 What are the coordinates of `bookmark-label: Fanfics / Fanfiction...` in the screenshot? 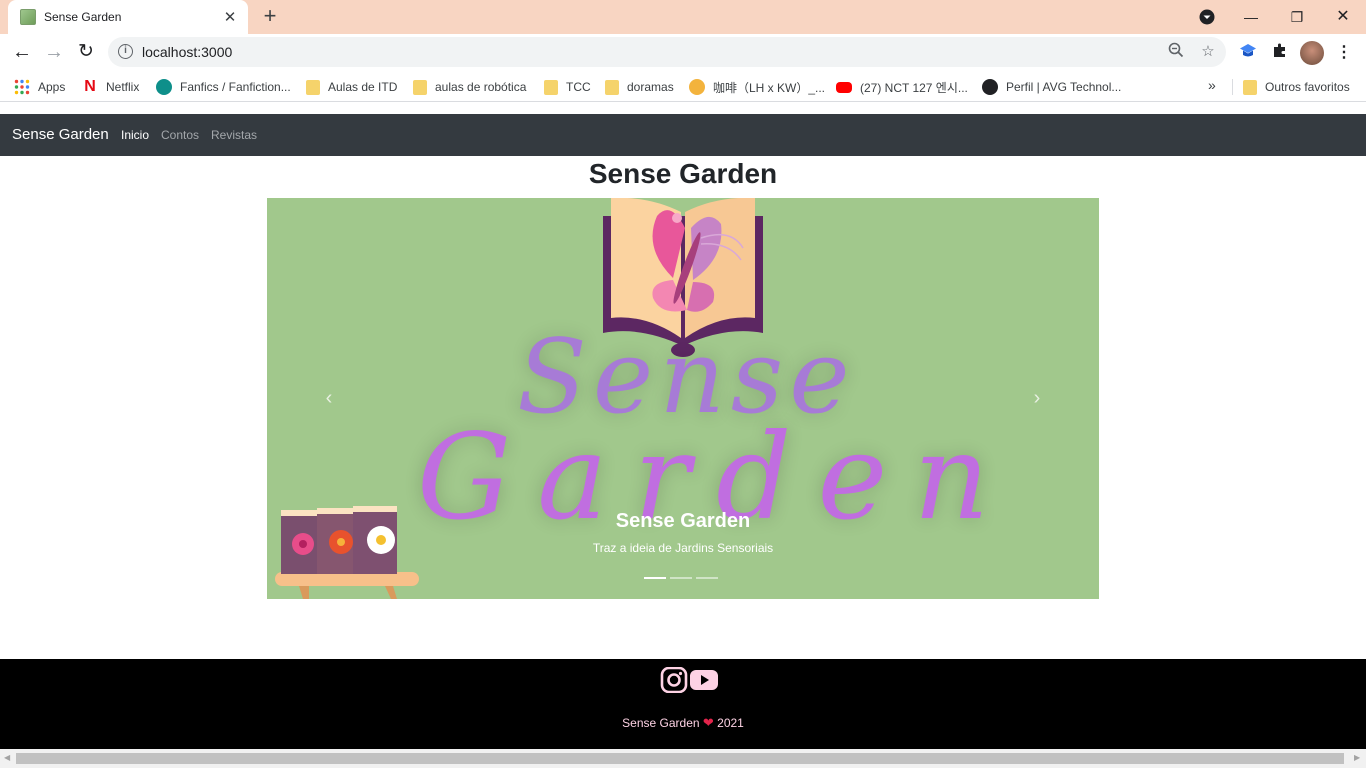 It's located at (235, 87).